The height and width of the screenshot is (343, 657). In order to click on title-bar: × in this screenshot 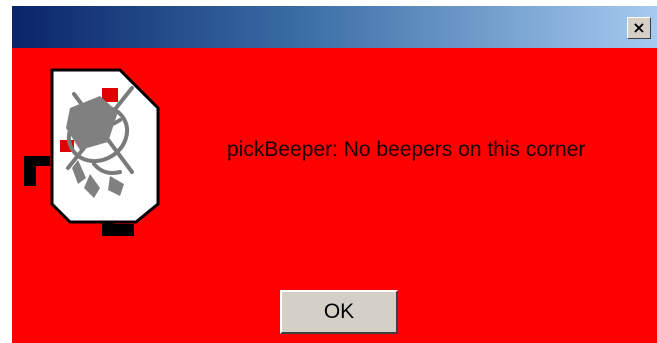, I will do `click(334, 27)`.